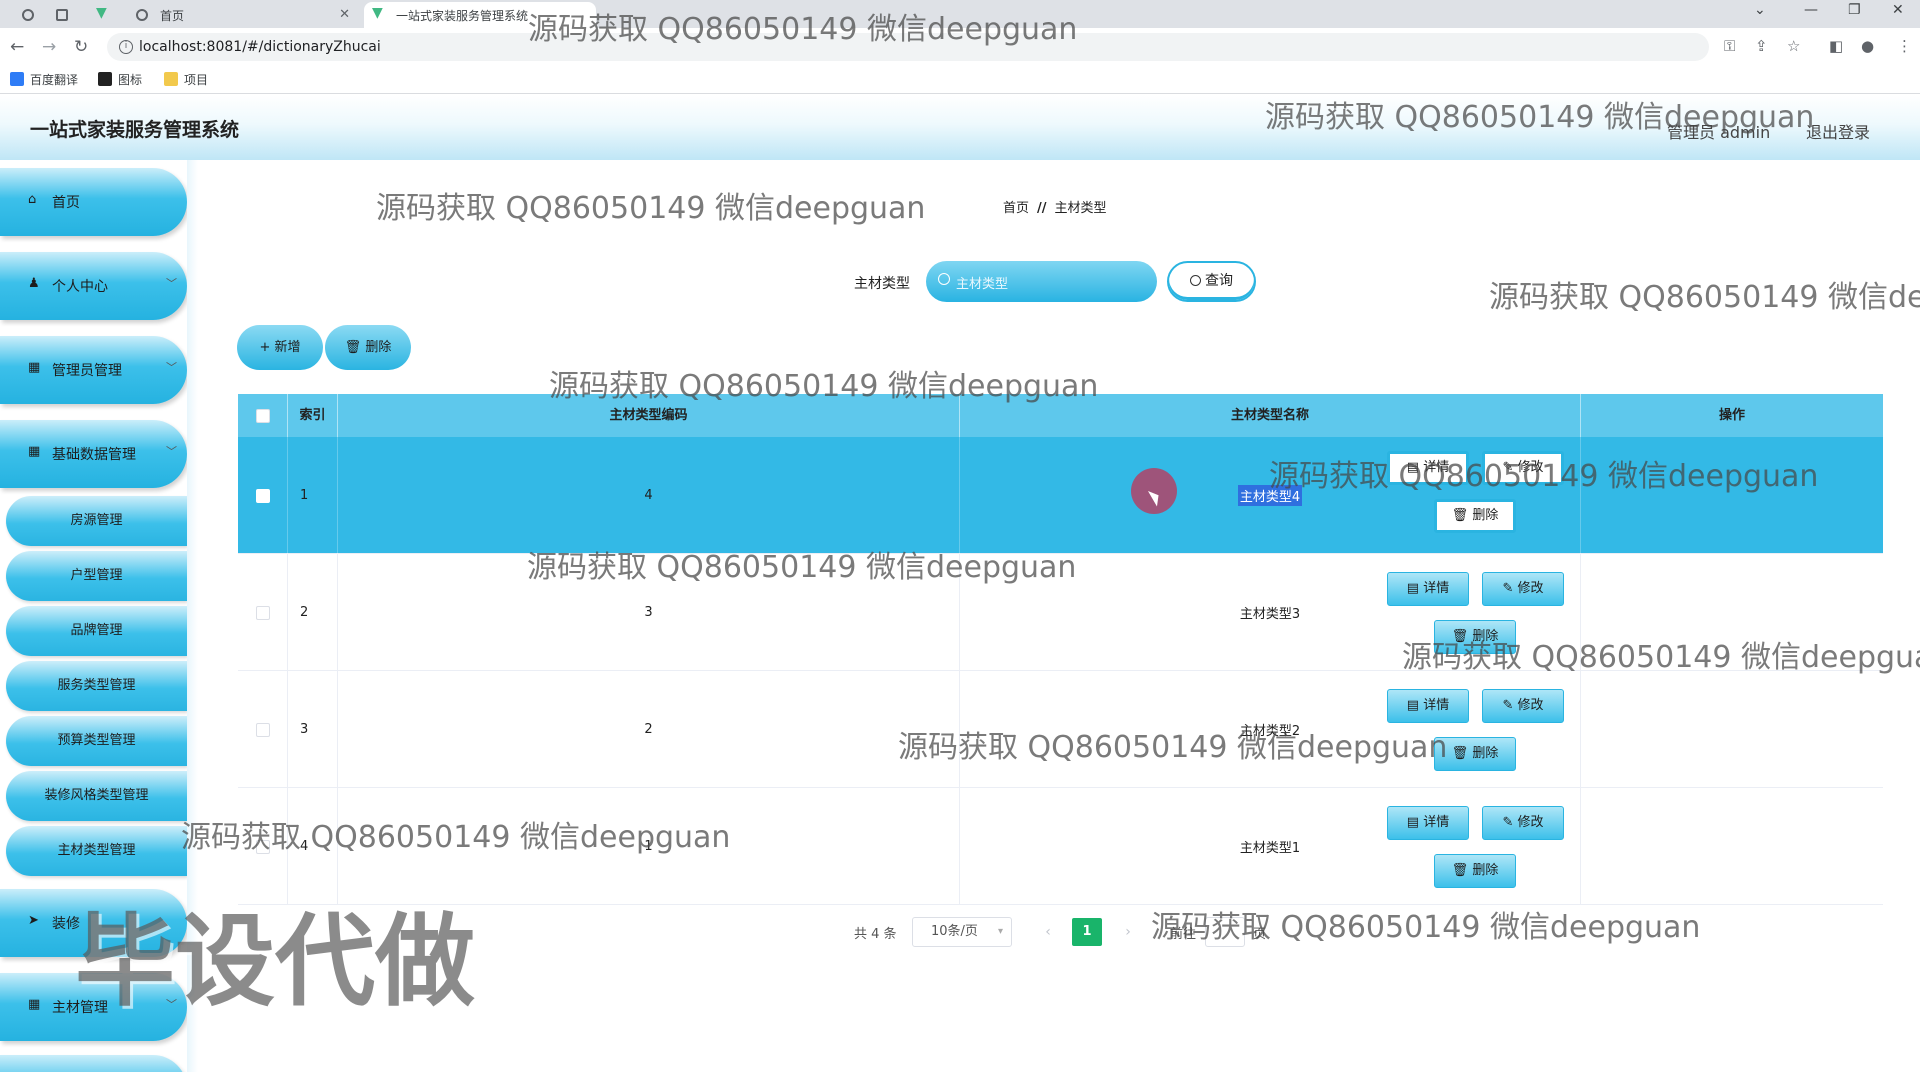 The image size is (1920, 1072). I want to click on select-all-checkbox, so click(262, 415).